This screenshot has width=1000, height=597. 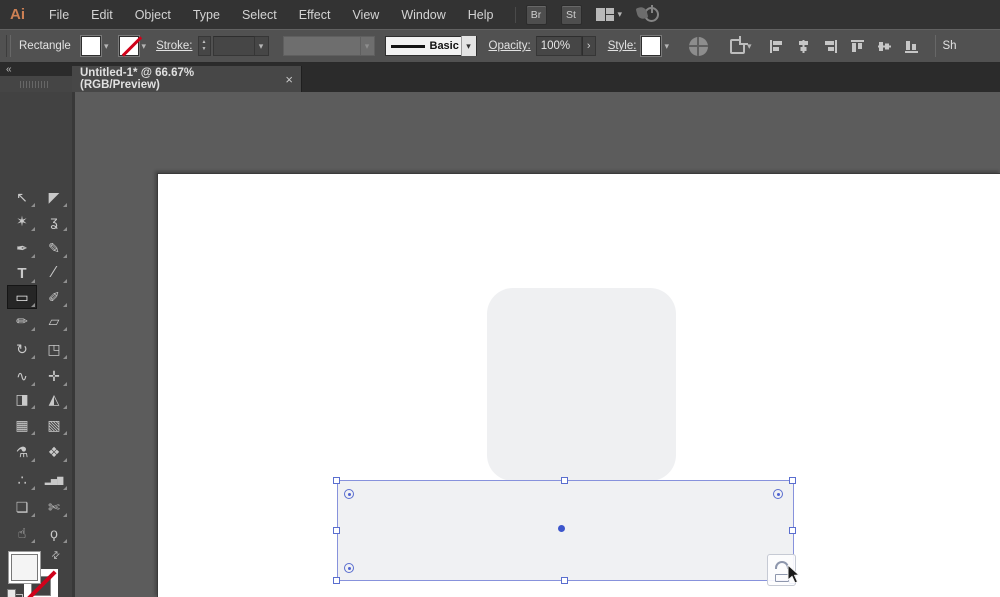 I want to click on tool-scale: ◳, so click(x=54, y=349).